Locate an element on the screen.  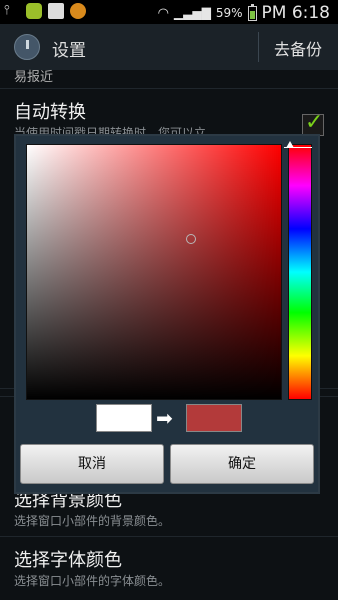
chat-icon is located at coordinates (34, 11).